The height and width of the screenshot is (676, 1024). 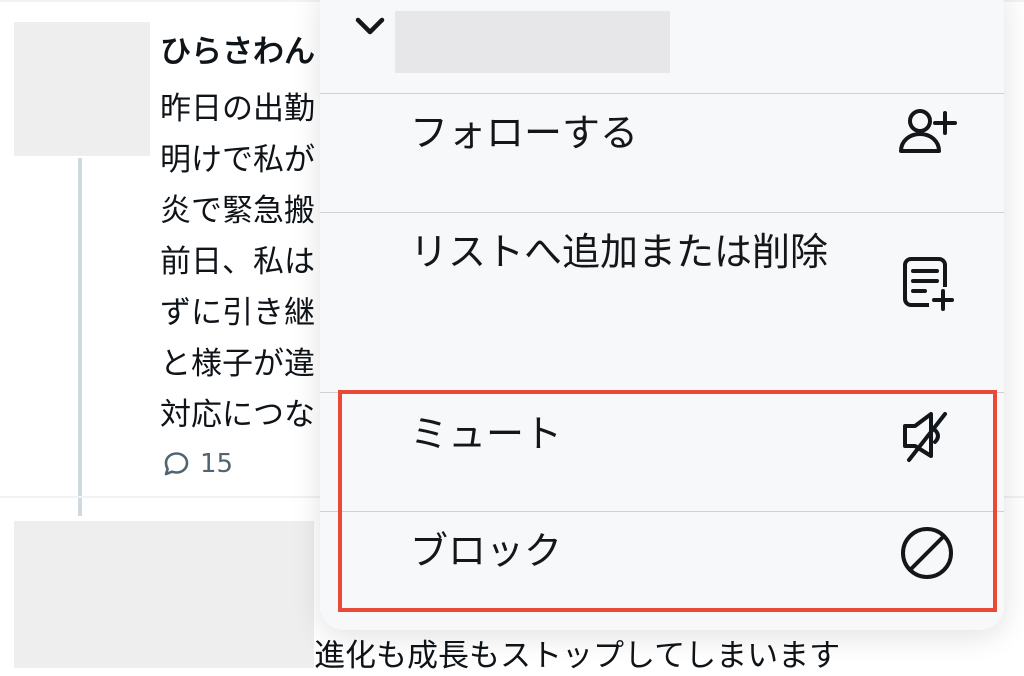 I want to click on collapse-menu-button, so click(x=370, y=28).